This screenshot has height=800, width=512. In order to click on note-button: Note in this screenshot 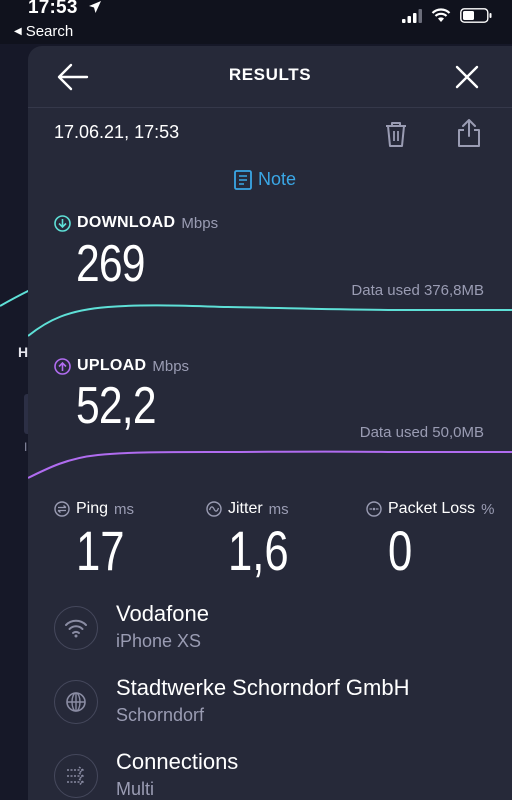, I will do `click(265, 179)`.